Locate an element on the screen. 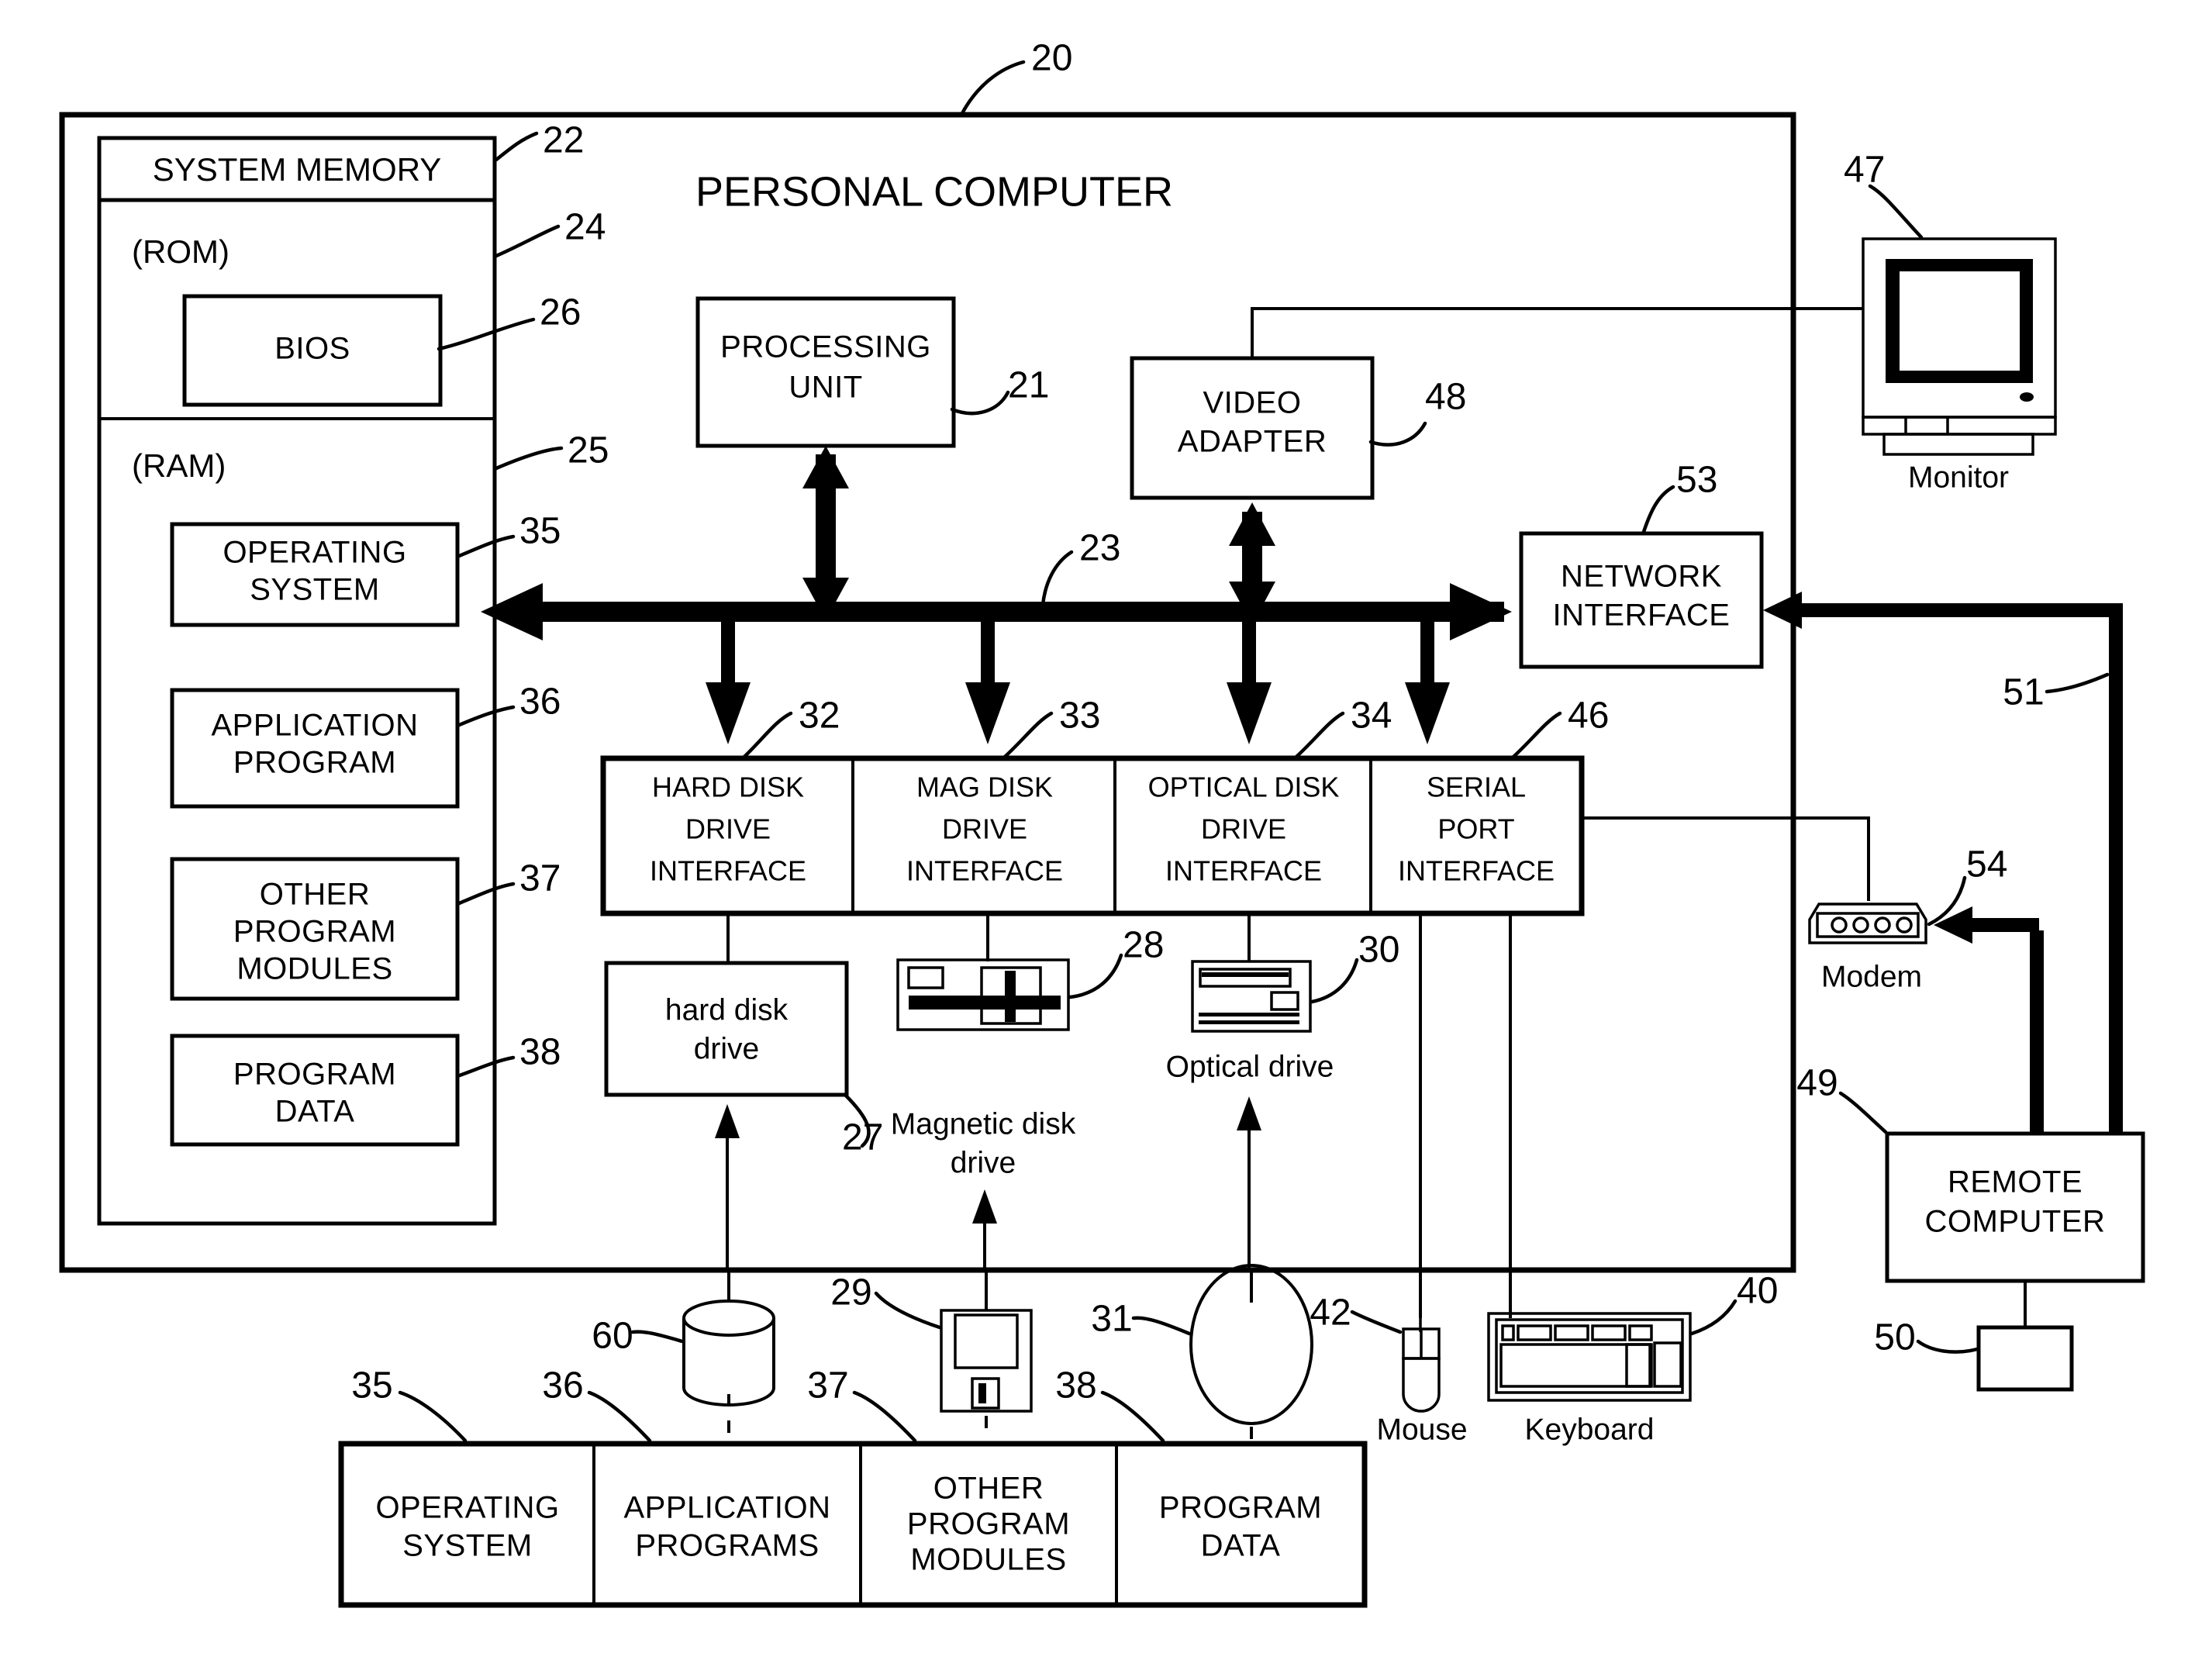 The height and width of the screenshot is (1674, 2212). network-interface-line2: INTERFACE is located at coordinates (1642, 616).